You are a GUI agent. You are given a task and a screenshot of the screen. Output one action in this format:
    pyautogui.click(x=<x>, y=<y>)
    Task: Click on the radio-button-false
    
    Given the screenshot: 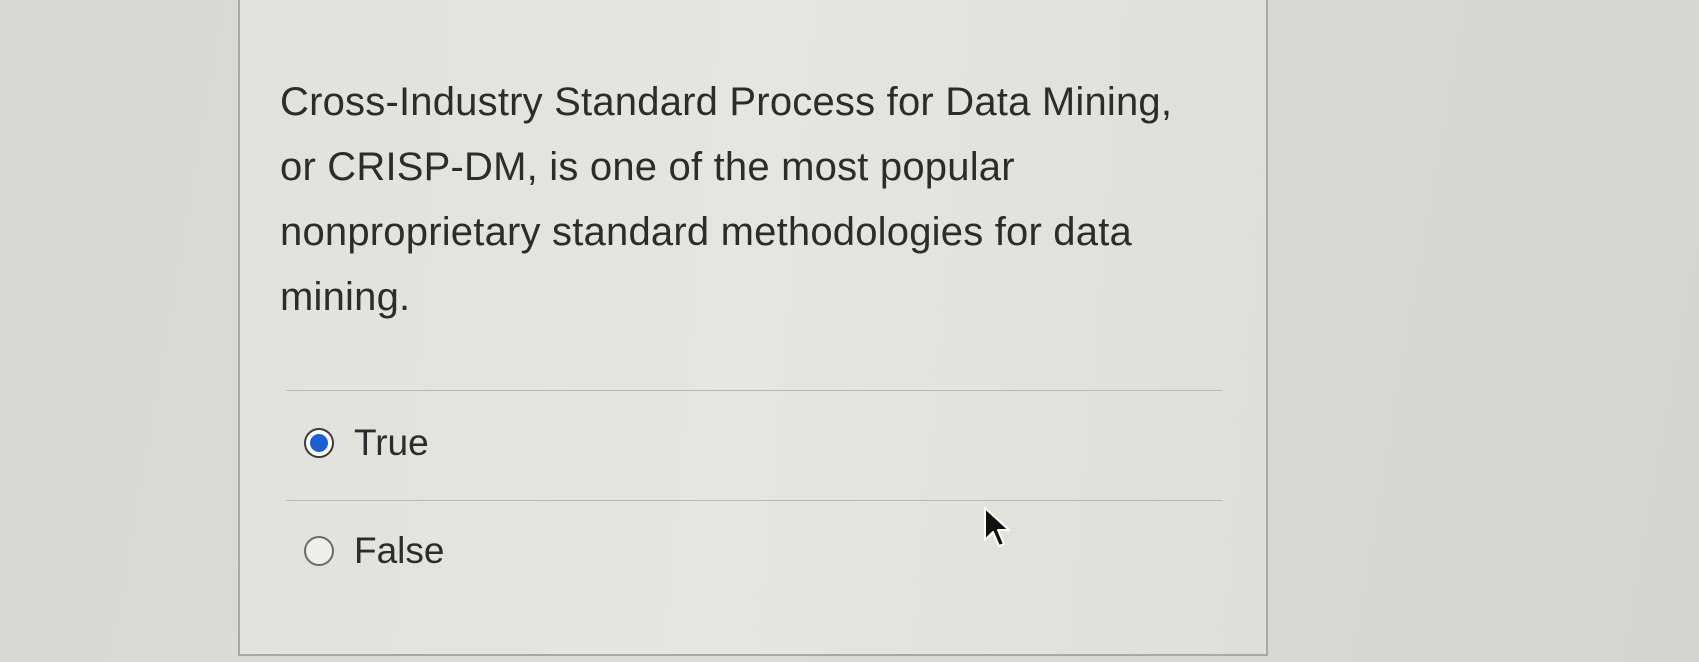 What is the action you would take?
    pyautogui.click(x=319, y=551)
    